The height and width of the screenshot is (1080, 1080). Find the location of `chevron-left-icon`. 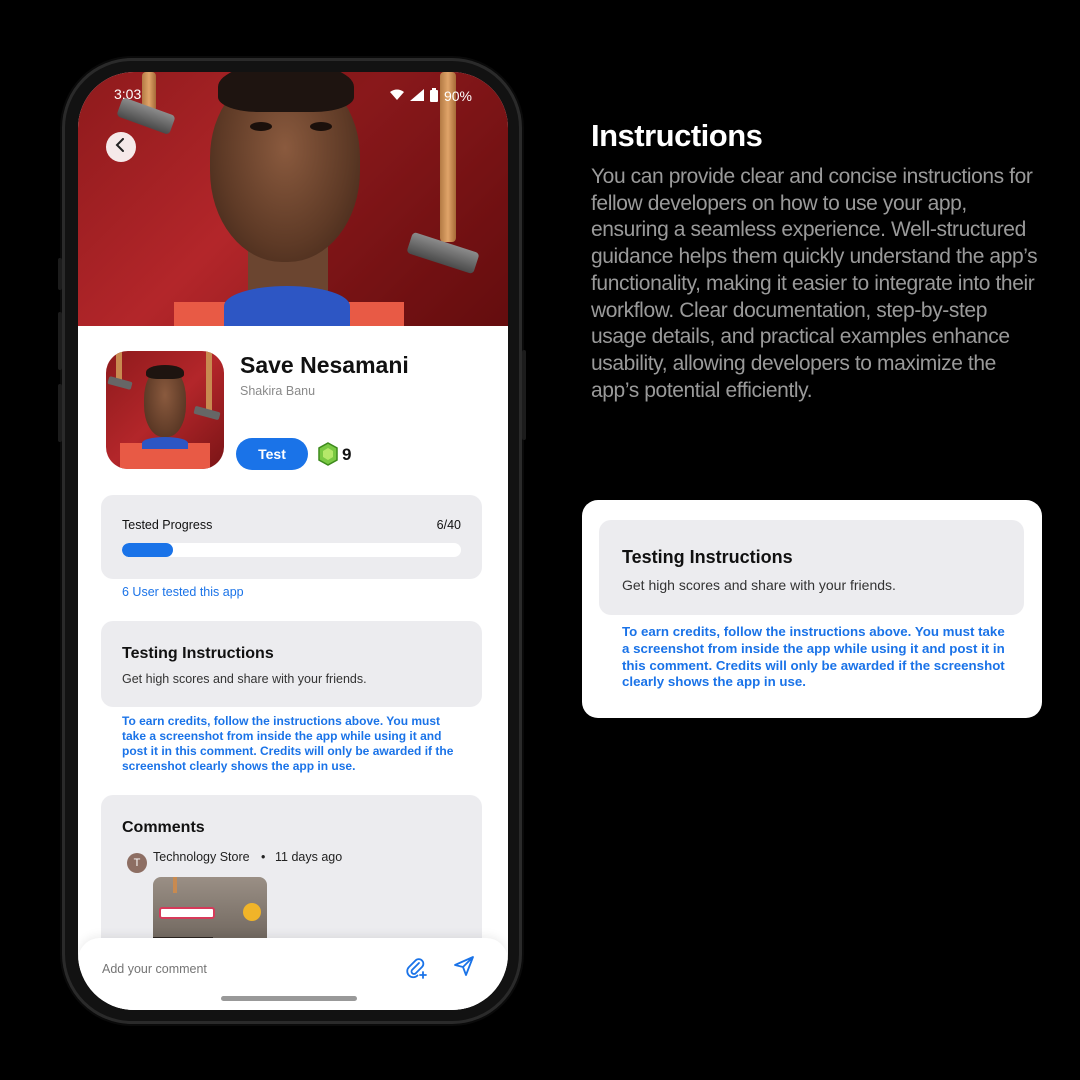

chevron-left-icon is located at coordinates (121, 147).